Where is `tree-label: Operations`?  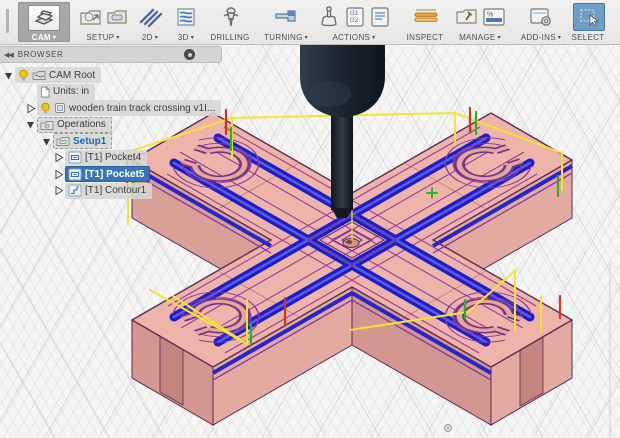
tree-label: Operations is located at coordinates (81, 125).